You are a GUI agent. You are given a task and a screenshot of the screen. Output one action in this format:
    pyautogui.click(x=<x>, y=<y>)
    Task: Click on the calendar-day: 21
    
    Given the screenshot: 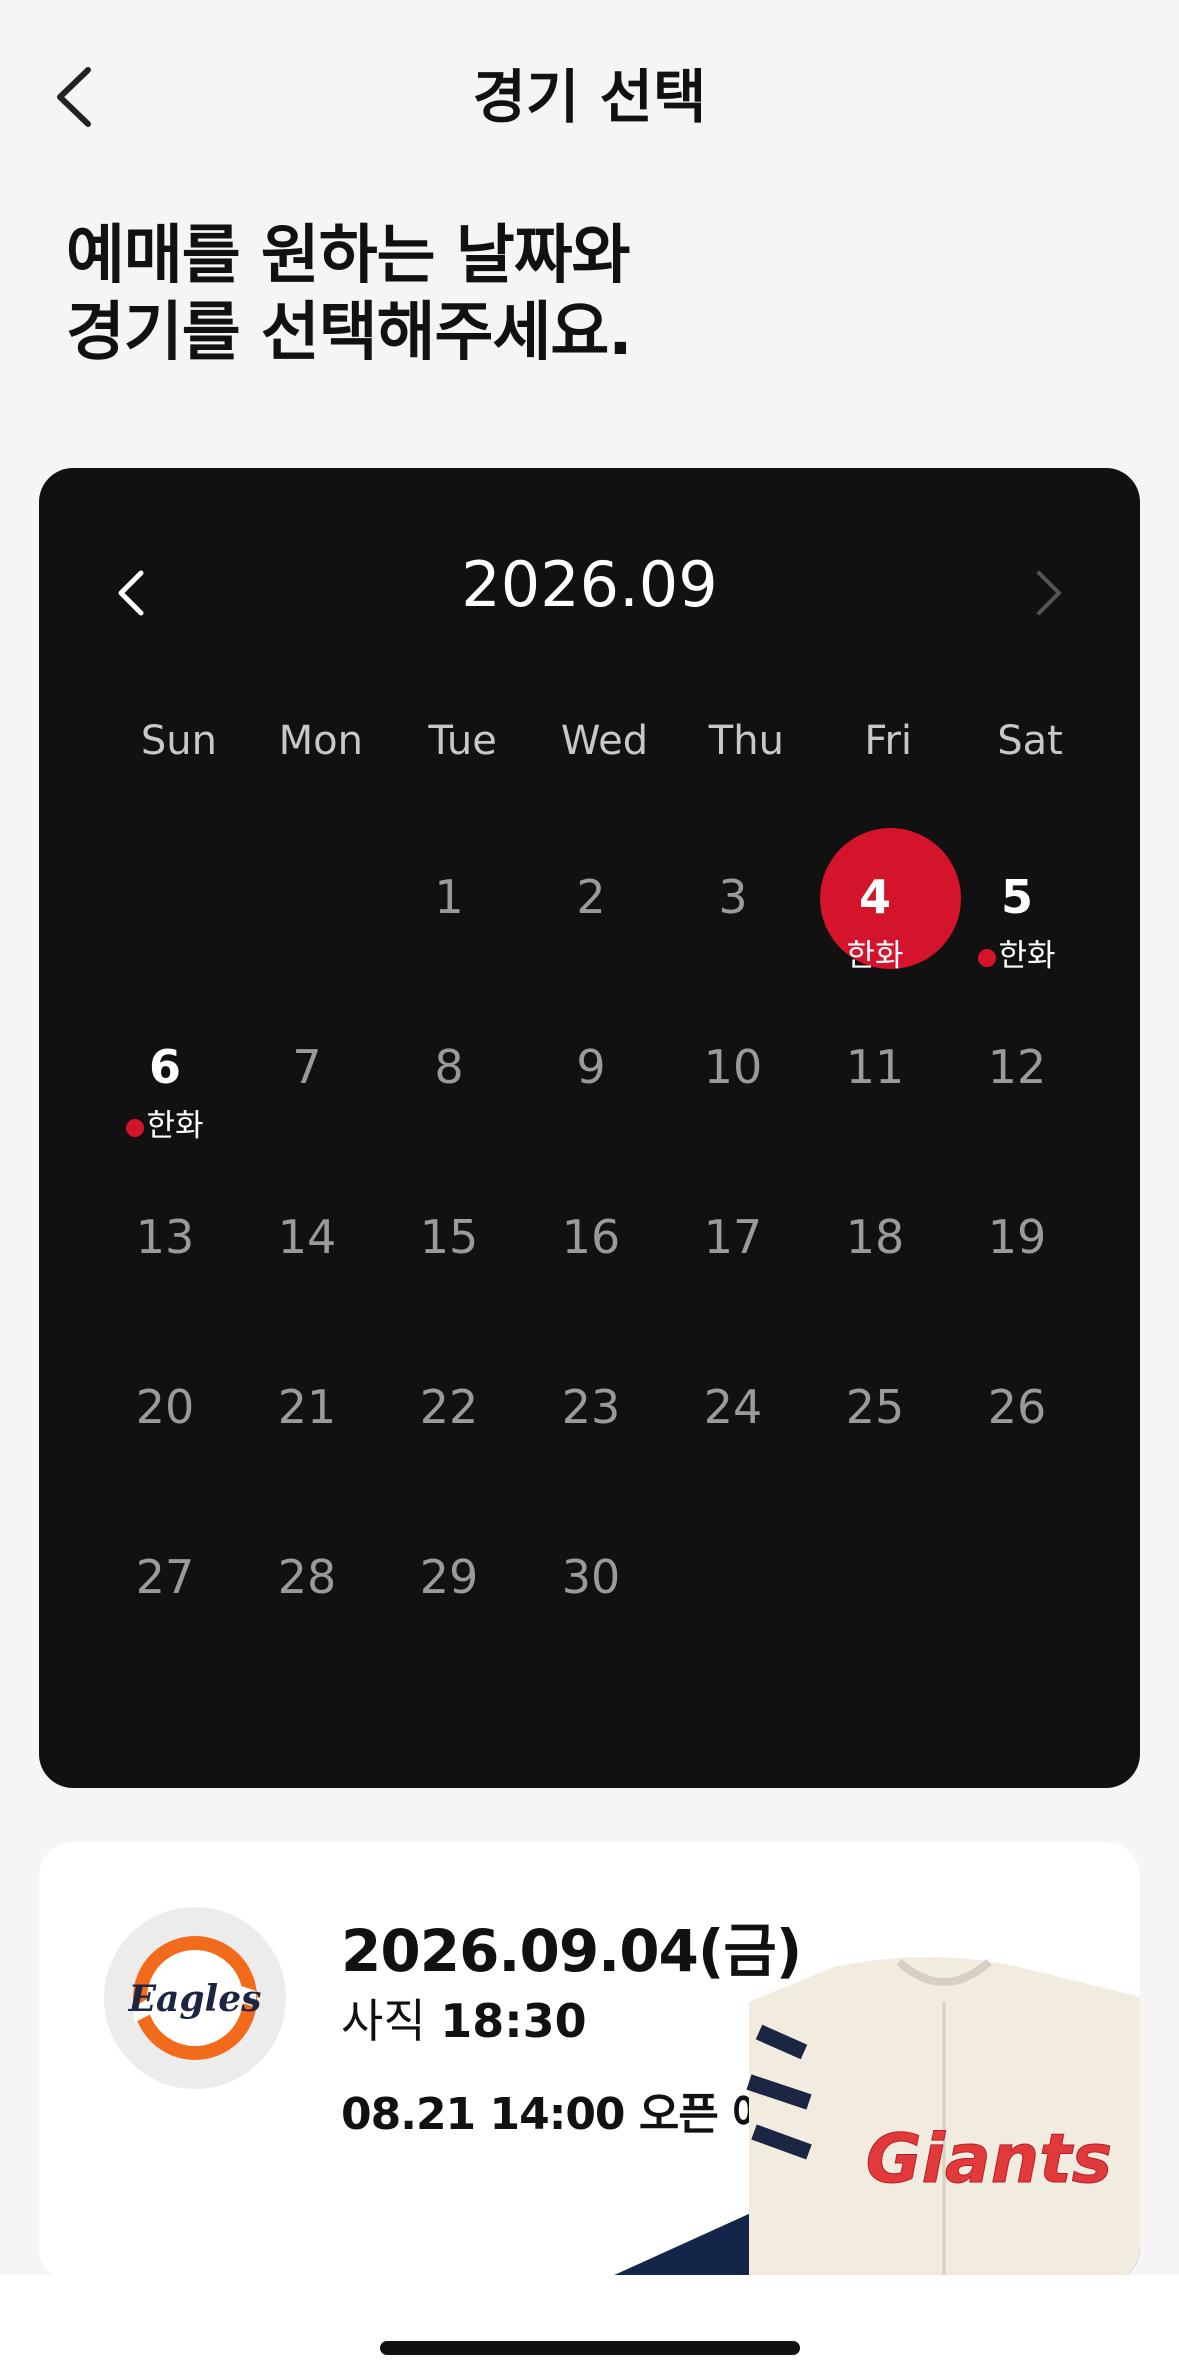 What is the action you would take?
    pyautogui.click(x=307, y=1453)
    